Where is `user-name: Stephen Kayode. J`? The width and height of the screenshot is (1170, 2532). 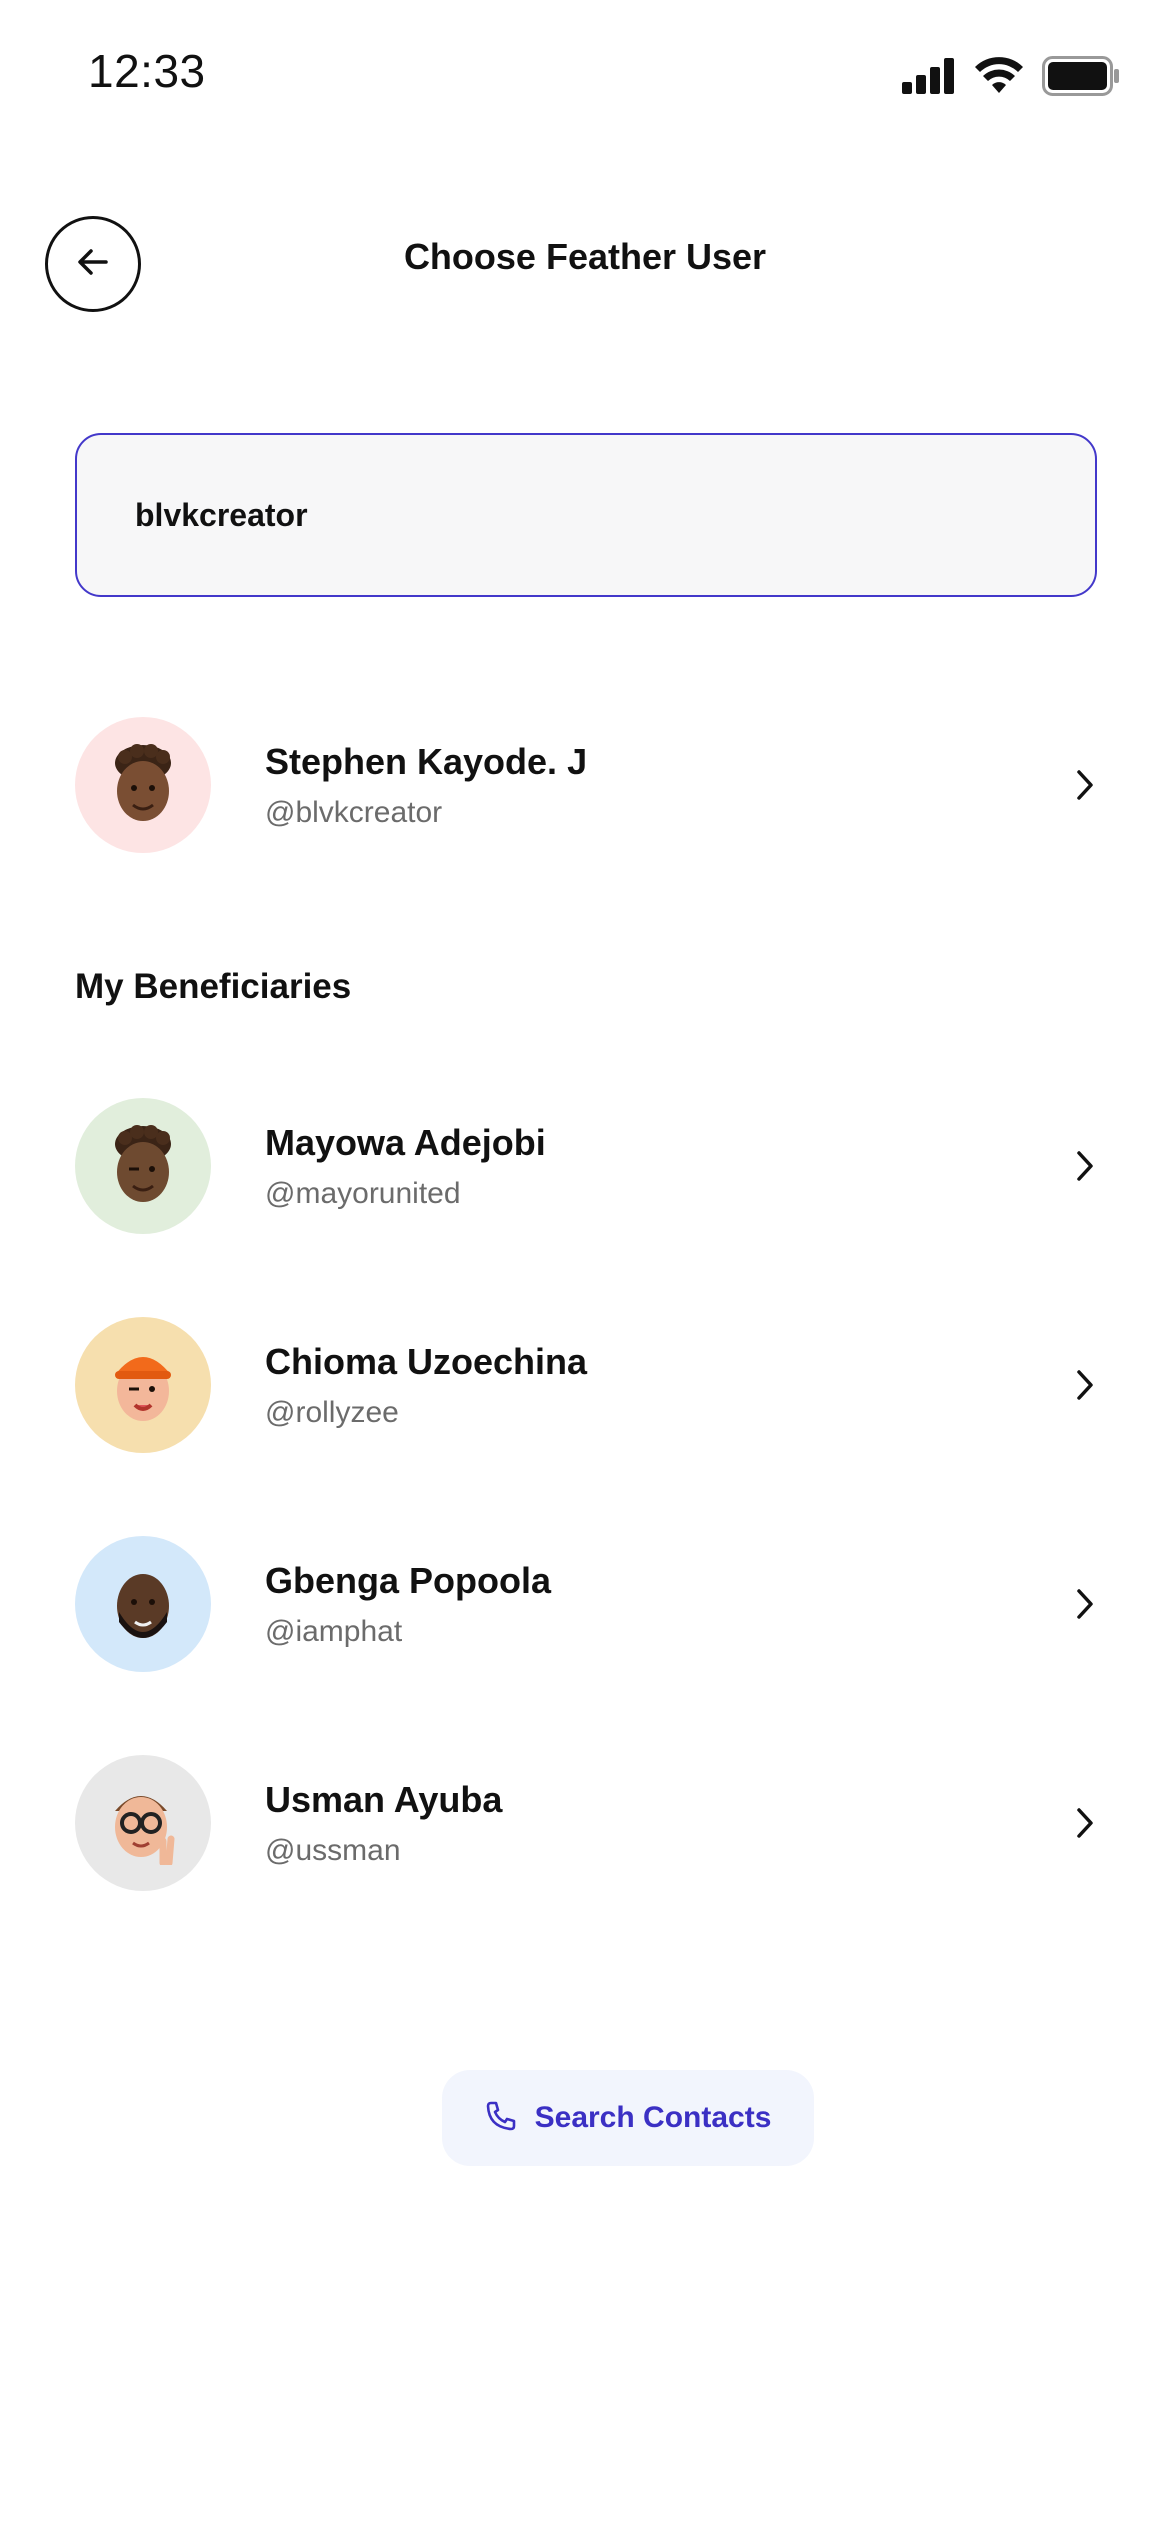
user-name: Stephen Kayode. J is located at coordinates (426, 762).